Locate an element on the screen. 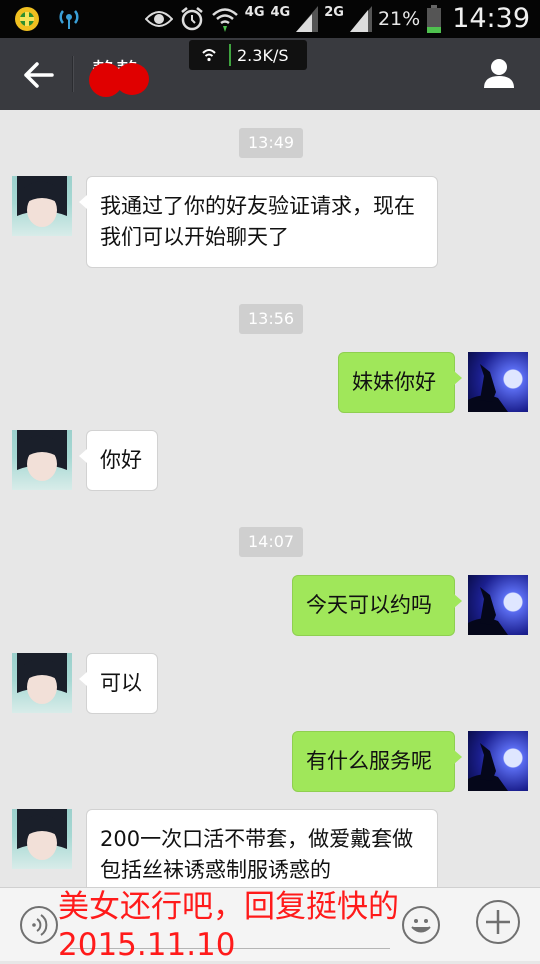 This screenshot has width=540, height=964. redaction-mark is located at coordinates (119, 80).